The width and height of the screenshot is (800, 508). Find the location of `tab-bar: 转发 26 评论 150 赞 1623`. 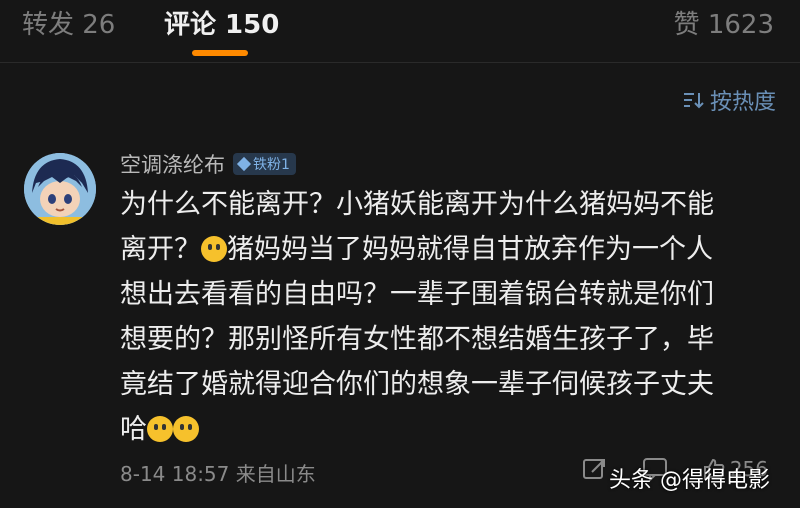

tab-bar: 转发 26 评论 150 赞 1623 is located at coordinates (400, 31).